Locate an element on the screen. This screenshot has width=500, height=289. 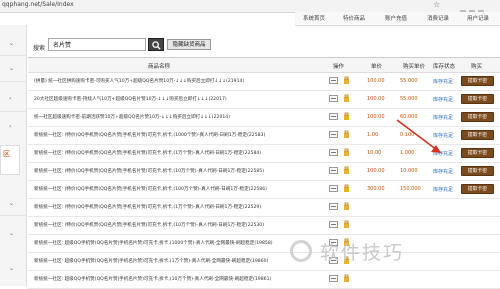
col-buy: 购买 is located at coordinates (477, 67).